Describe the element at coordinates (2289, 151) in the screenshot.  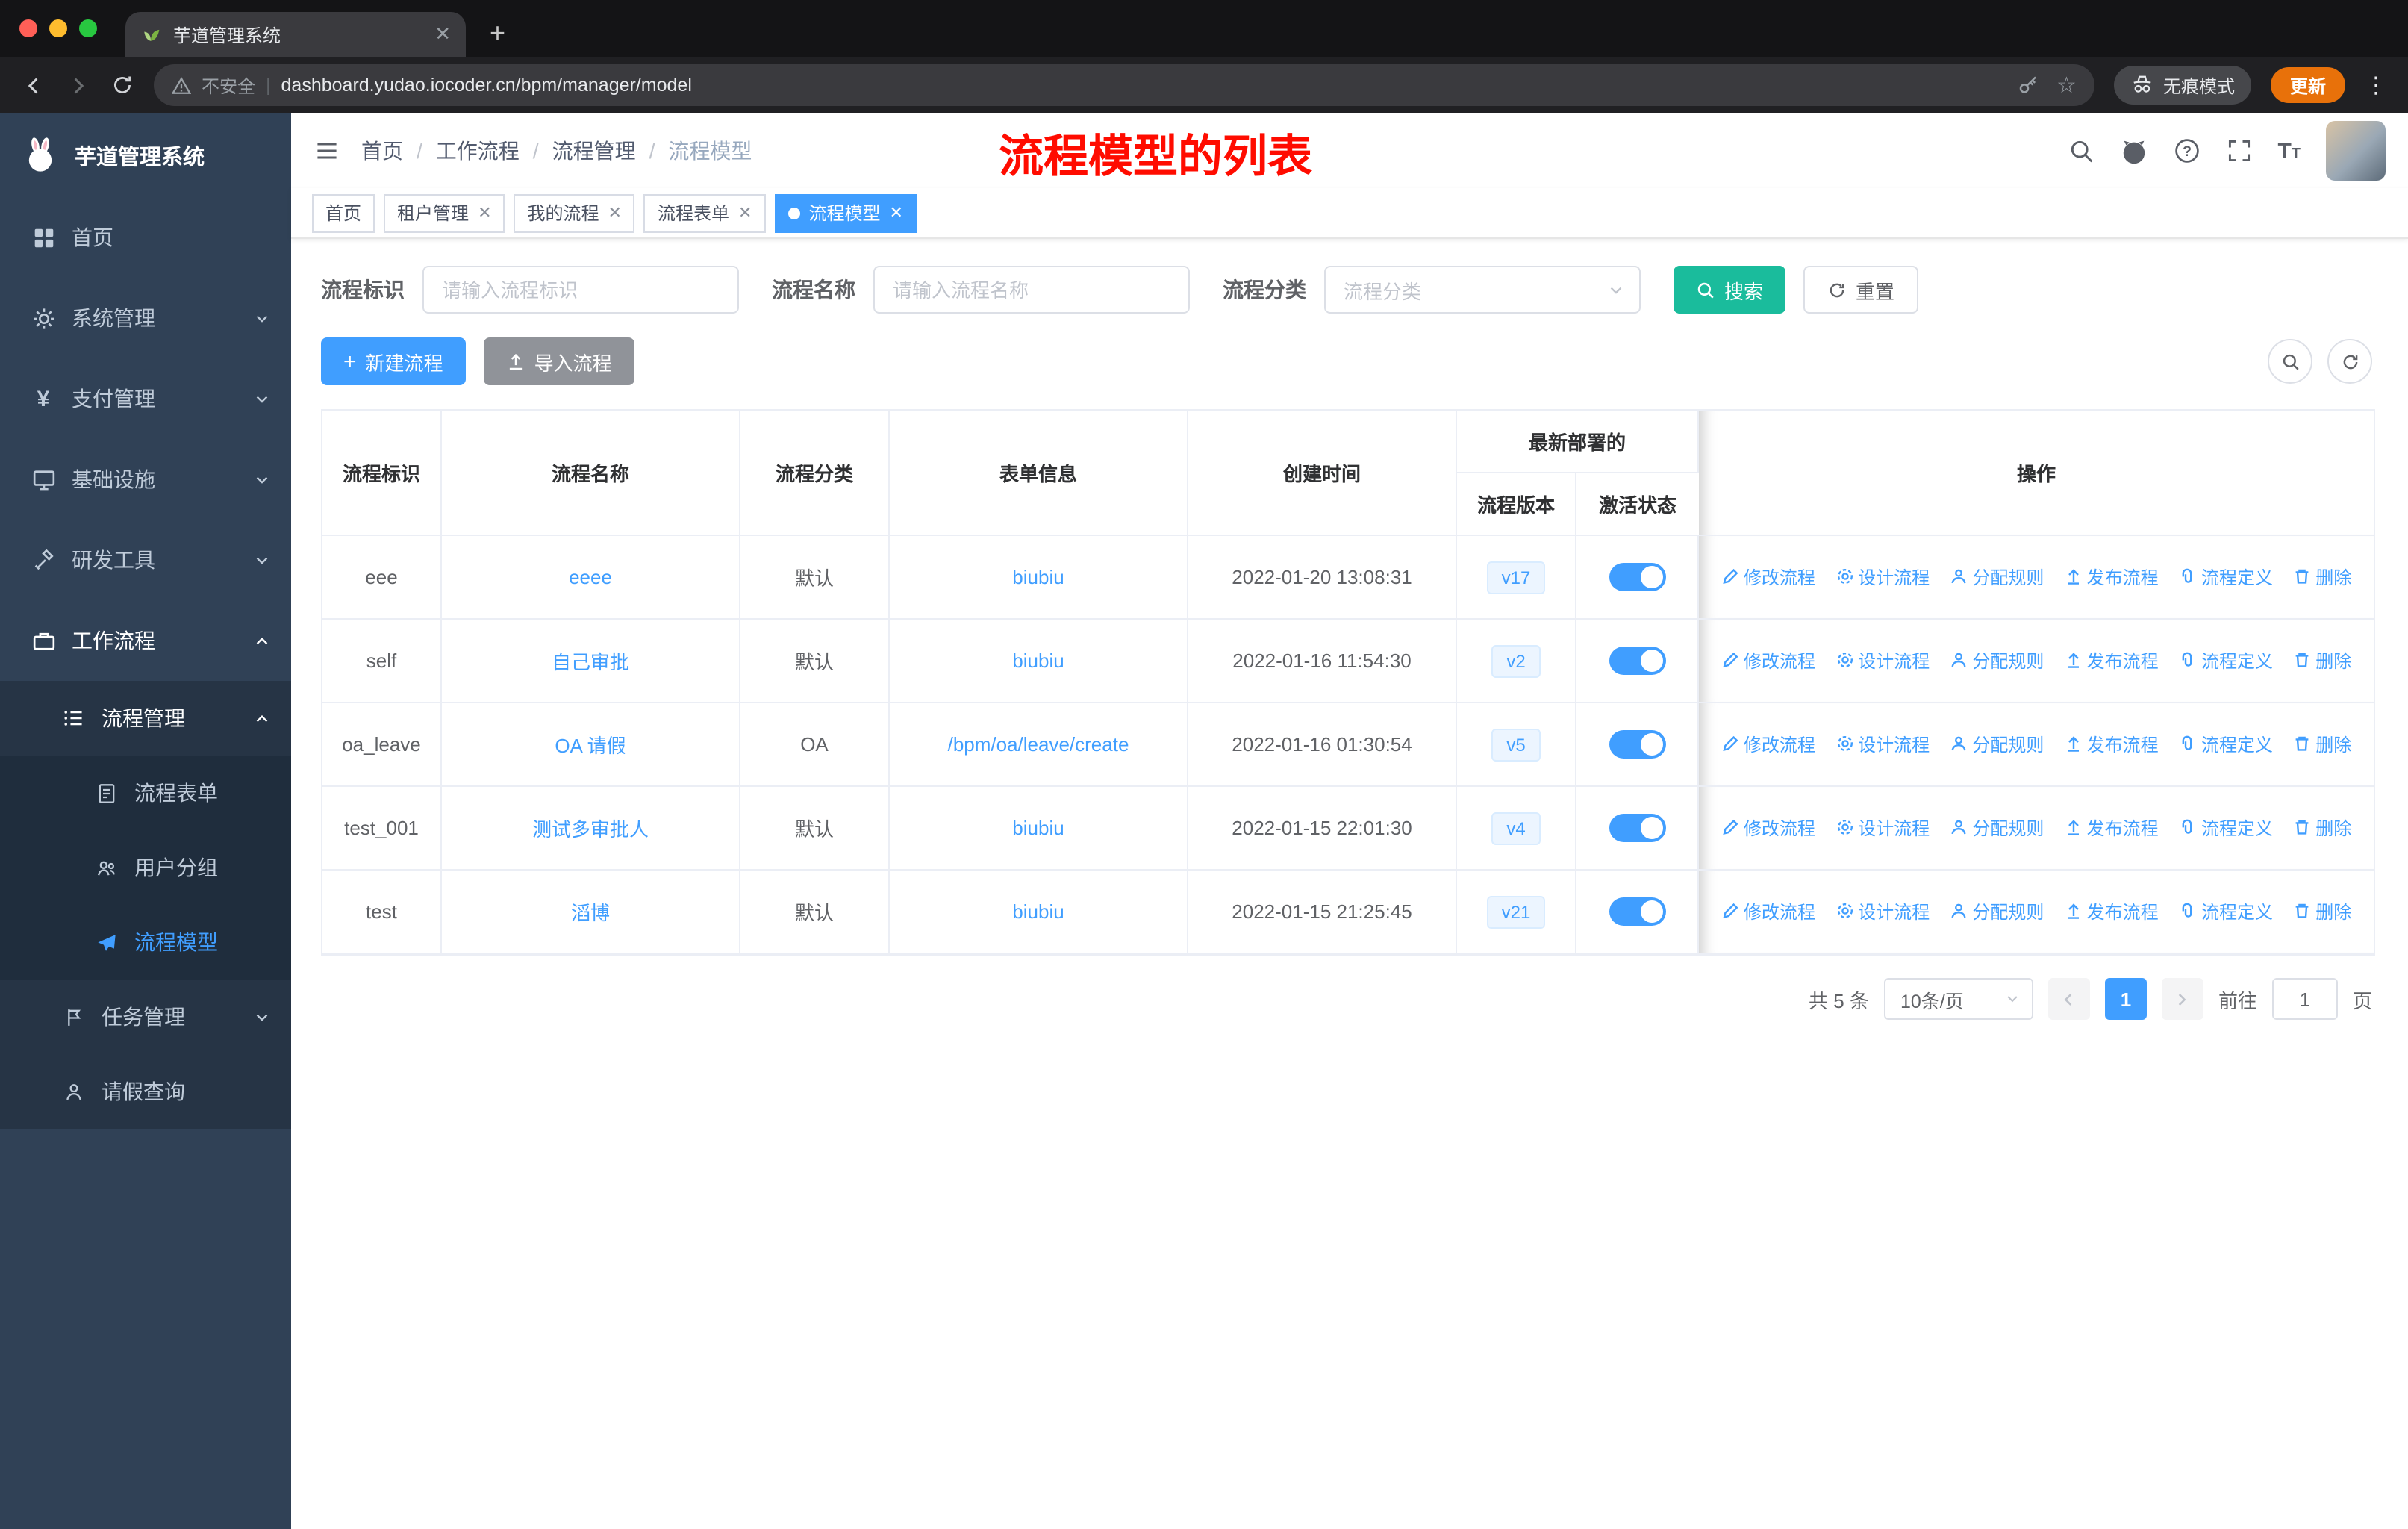
I see `font-size-icon: TT` at that location.